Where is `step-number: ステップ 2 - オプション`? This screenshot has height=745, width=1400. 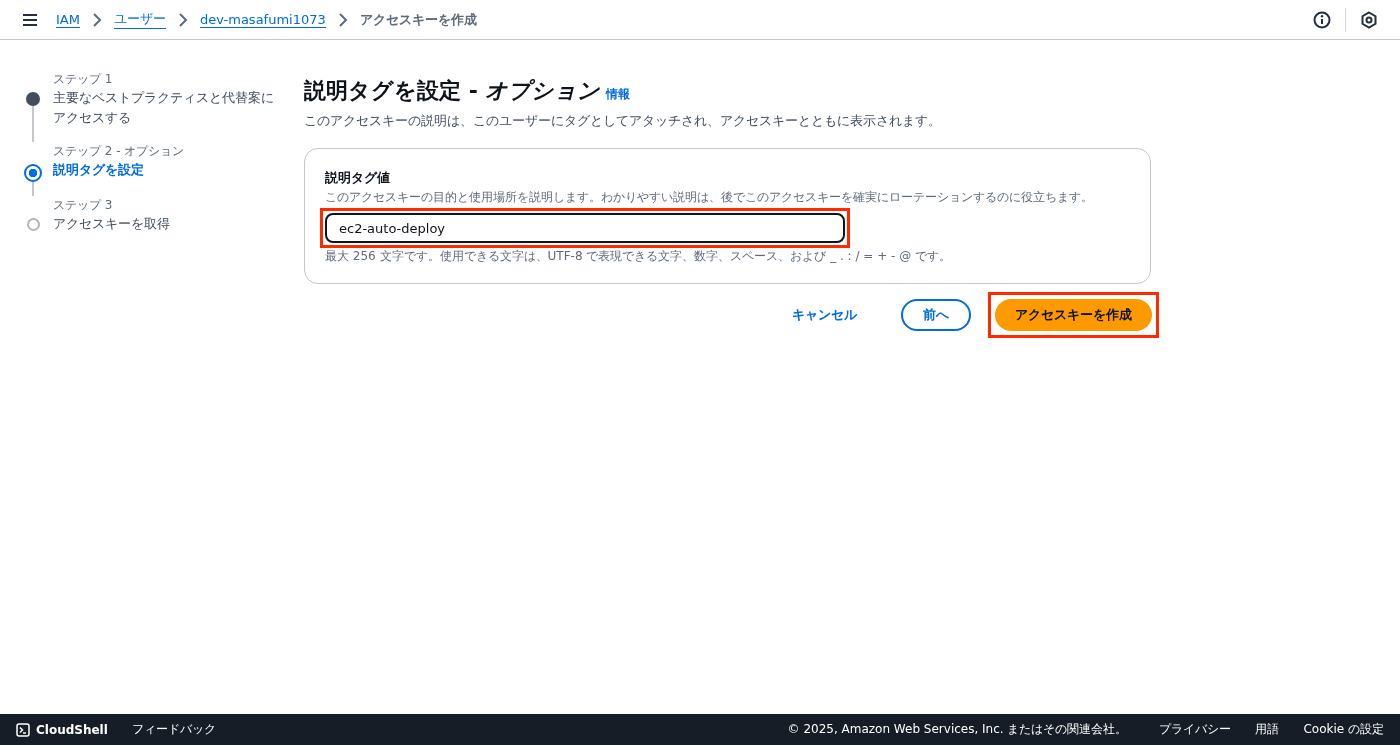
step-number: ステップ 2 - オプション is located at coordinates (119, 151).